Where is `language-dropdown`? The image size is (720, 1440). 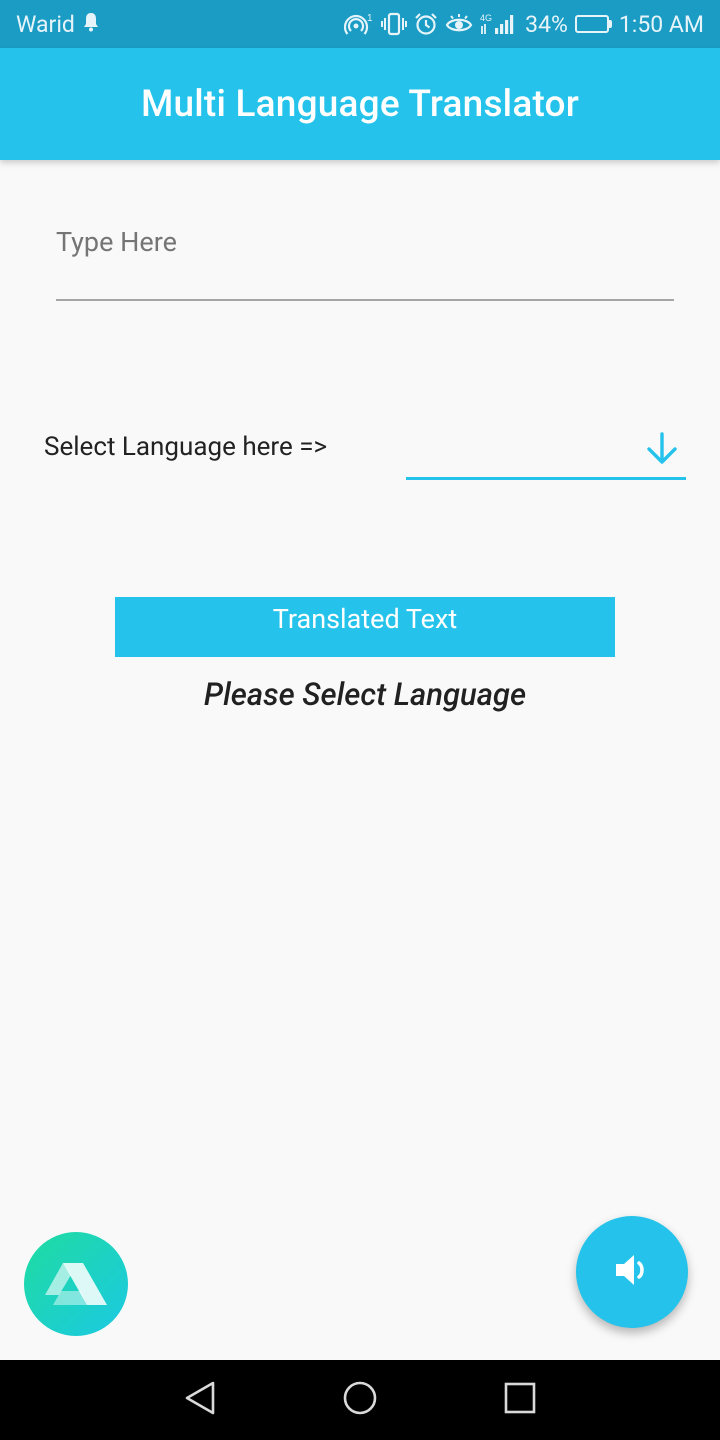 language-dropdown is located at coordinates (546, 452).